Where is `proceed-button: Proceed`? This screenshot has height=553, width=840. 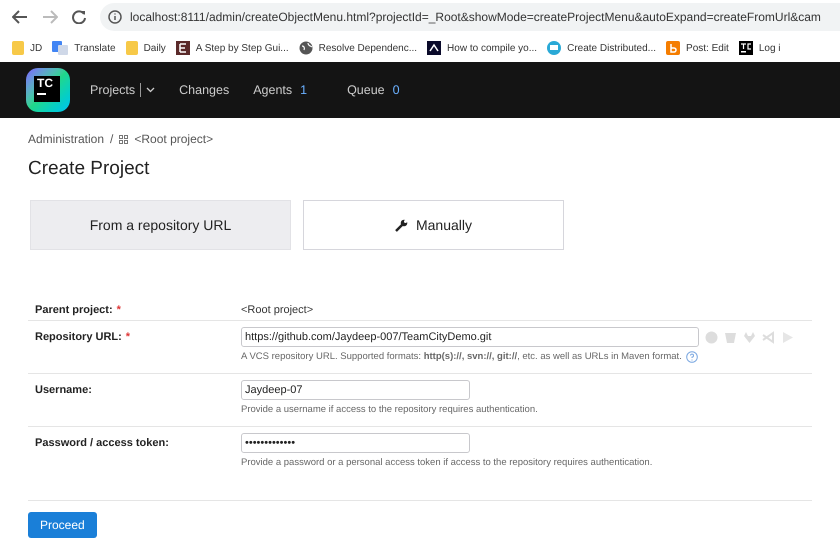 proceed-button: Proceed is located at coordinates (62, 525).